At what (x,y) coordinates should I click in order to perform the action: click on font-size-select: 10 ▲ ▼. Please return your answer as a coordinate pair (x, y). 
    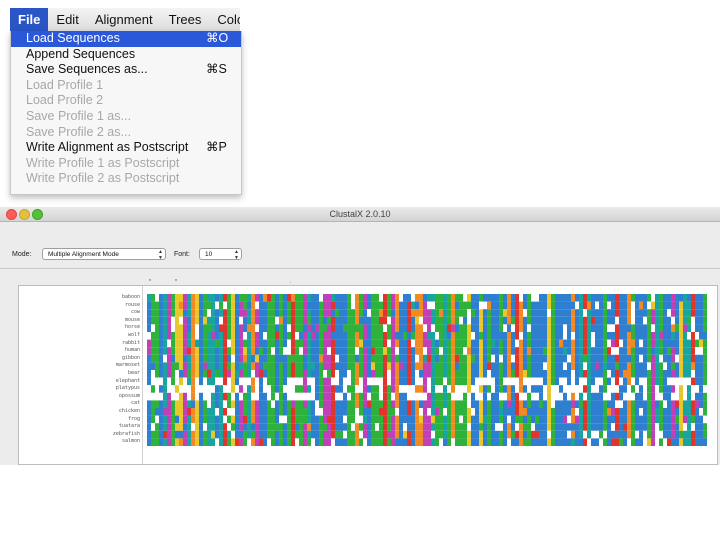
    Looking at the image, I should click on (220, 254).